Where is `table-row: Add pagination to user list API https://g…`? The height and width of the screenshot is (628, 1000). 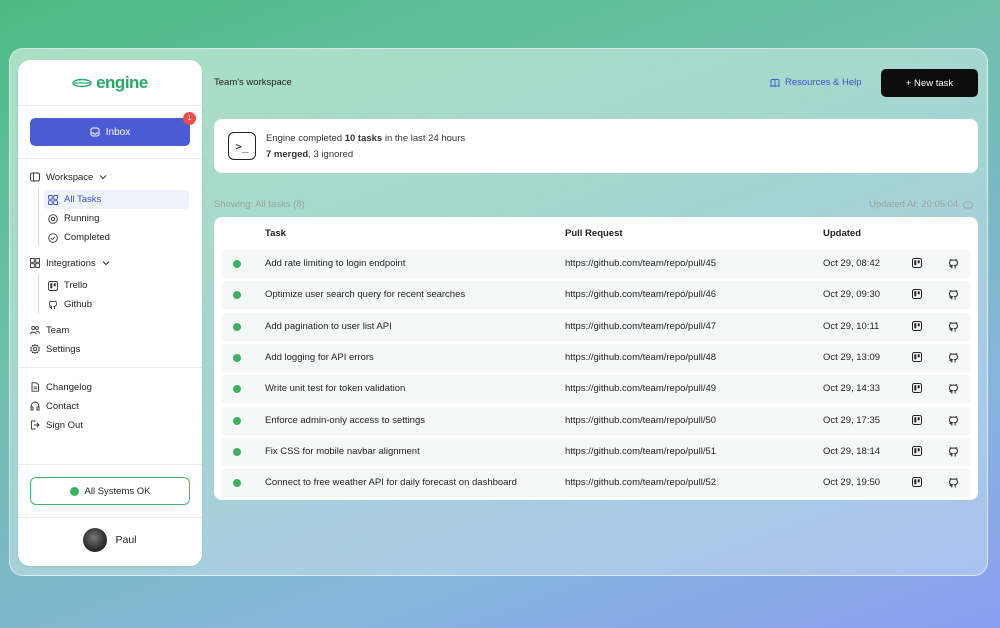
table-row: Add pagination to user list API https://g… is located at coordinates (596, 326).